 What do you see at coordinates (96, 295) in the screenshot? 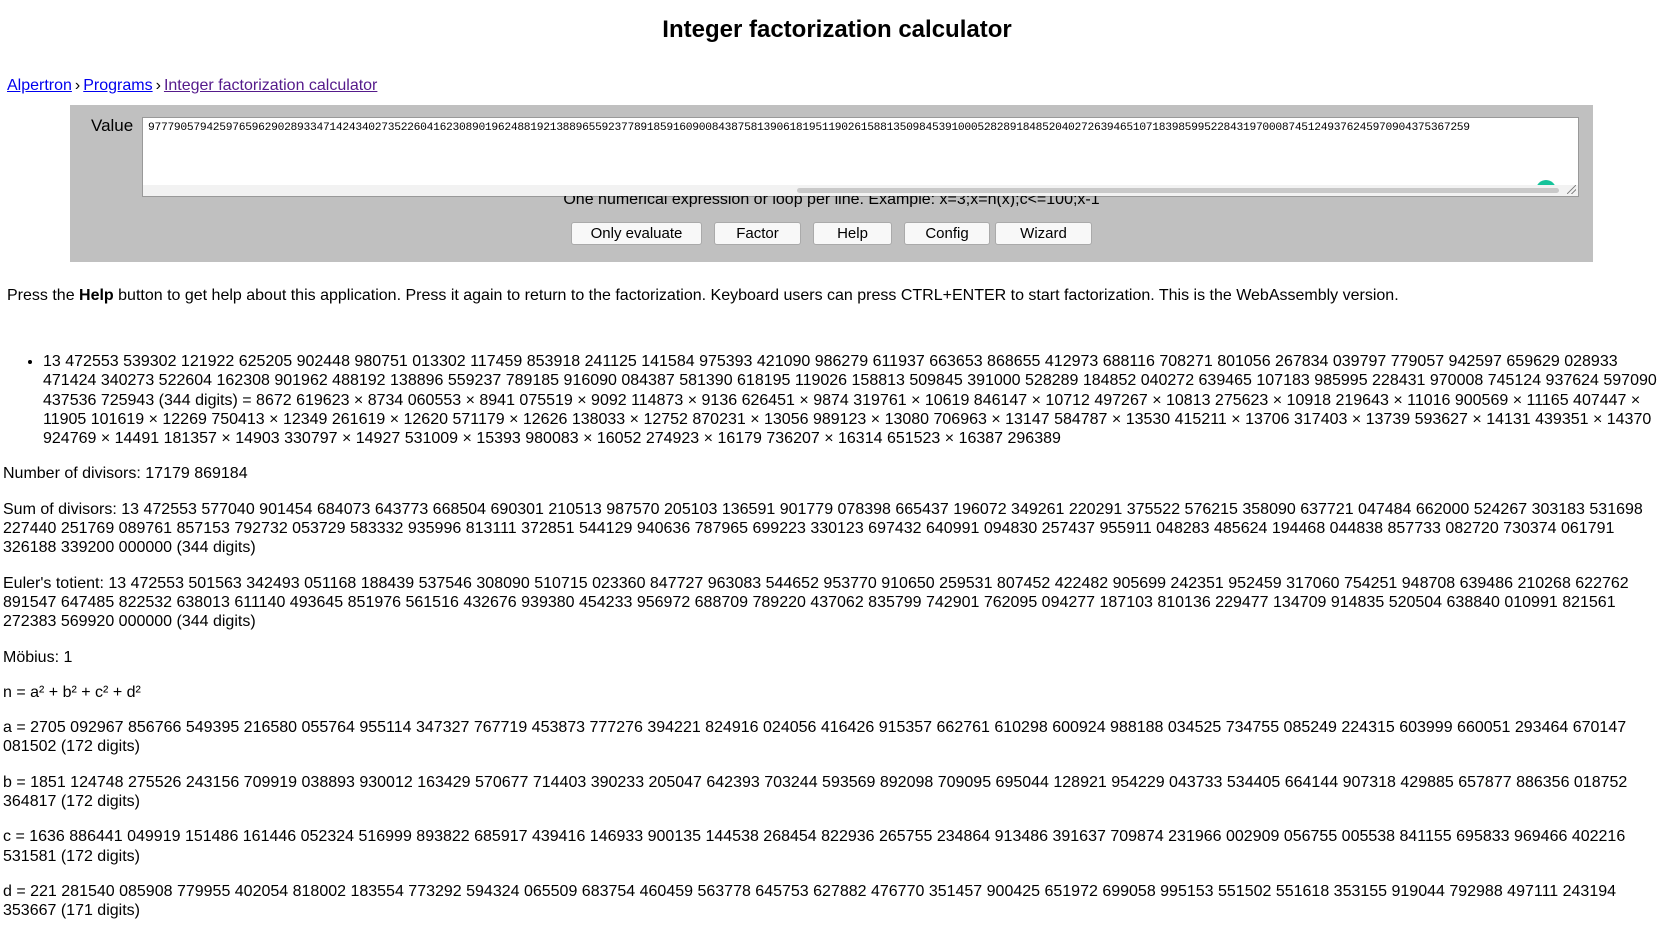
I see `help-text-bold: Help` at bounding box center [96, 295].